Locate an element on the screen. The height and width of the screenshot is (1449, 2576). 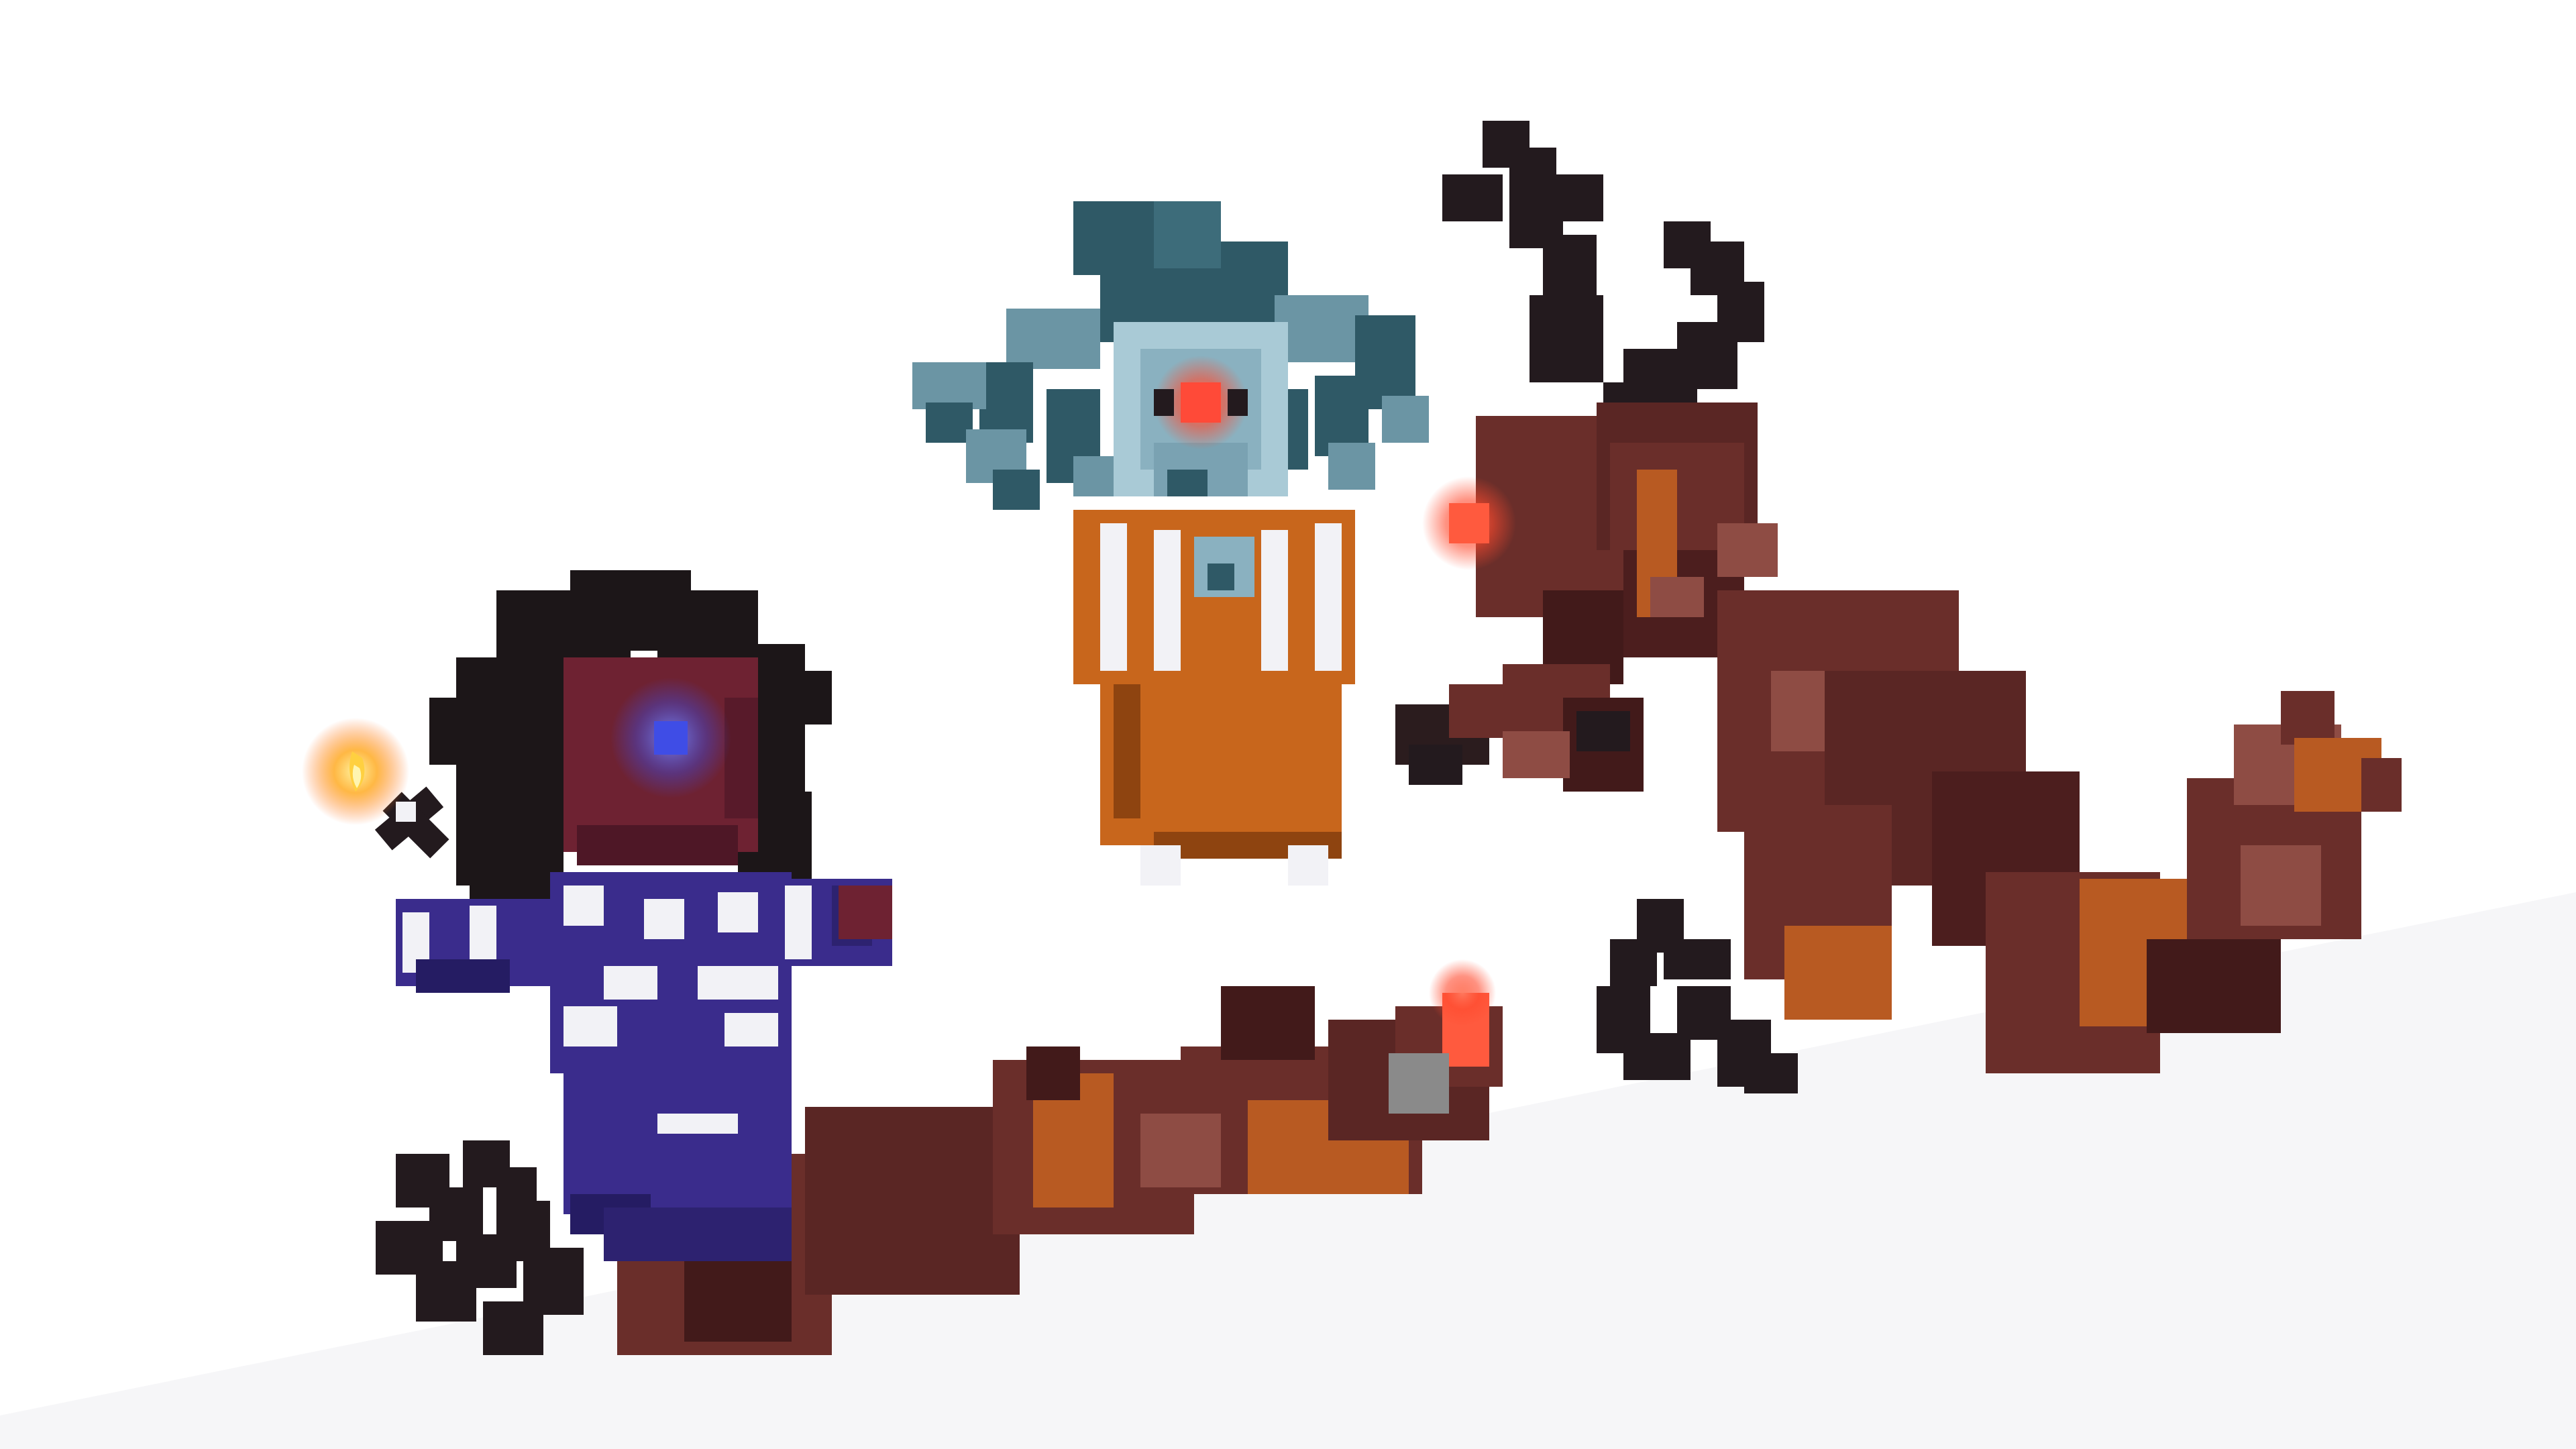
flame-icon is located at coordinates (355, 771).